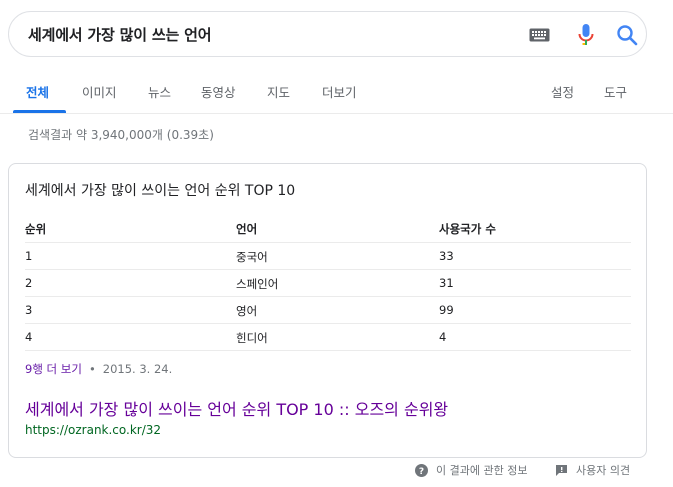 The width and height of the screenshot is (673, 487). I want to click on tab-images: 이미지, so click(99, 91).